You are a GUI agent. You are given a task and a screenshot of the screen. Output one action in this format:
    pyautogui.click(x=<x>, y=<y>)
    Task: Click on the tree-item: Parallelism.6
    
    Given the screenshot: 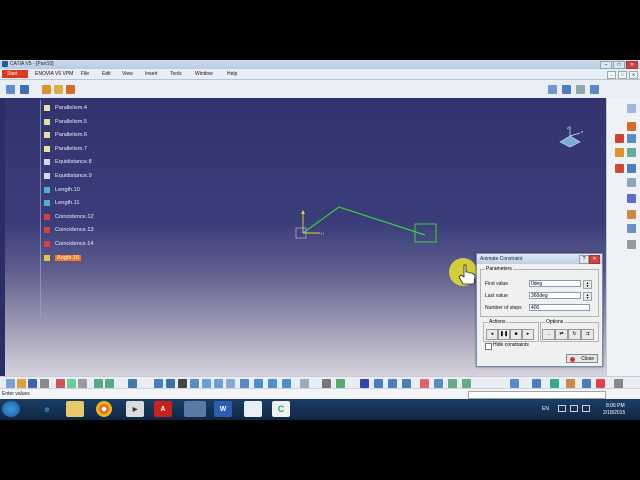 What is the action you would take?
    pyautogui.click(x=65, y=135)
    